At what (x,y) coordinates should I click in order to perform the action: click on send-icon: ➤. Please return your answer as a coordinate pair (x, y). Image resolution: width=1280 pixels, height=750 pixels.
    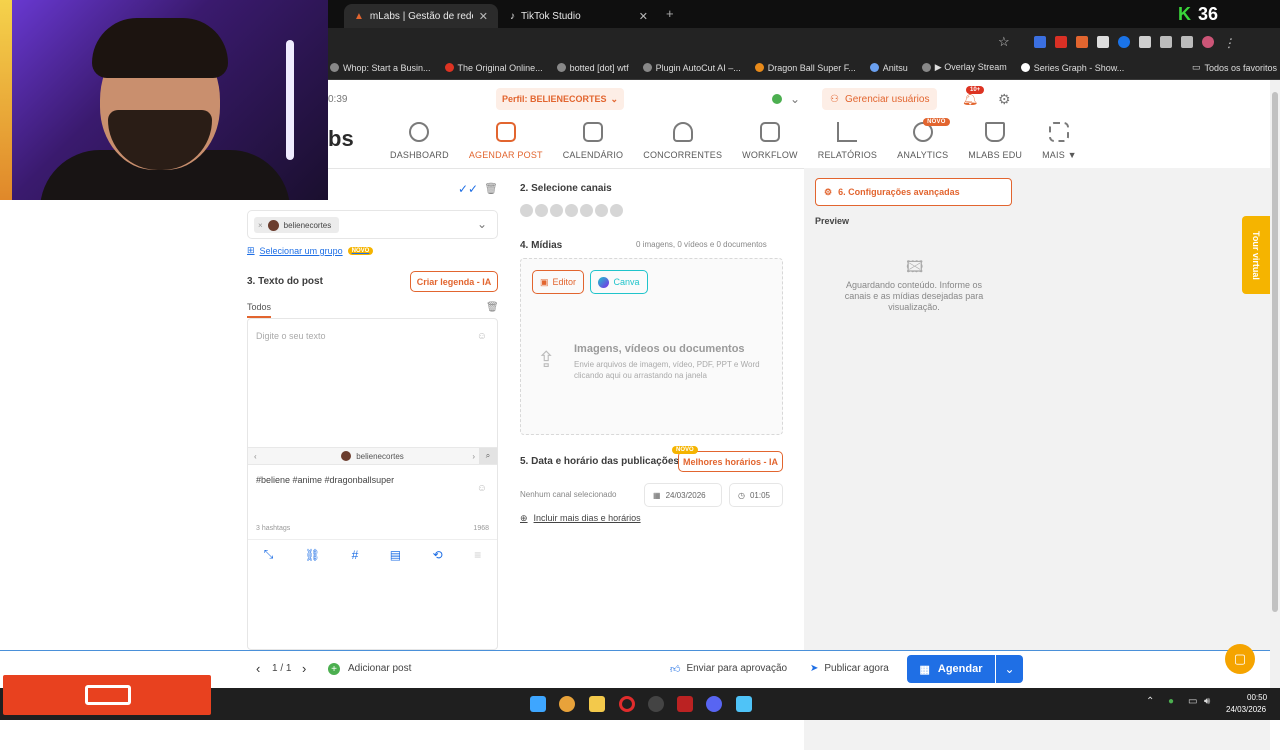
    Looking at the image, I should click on (814, 668).